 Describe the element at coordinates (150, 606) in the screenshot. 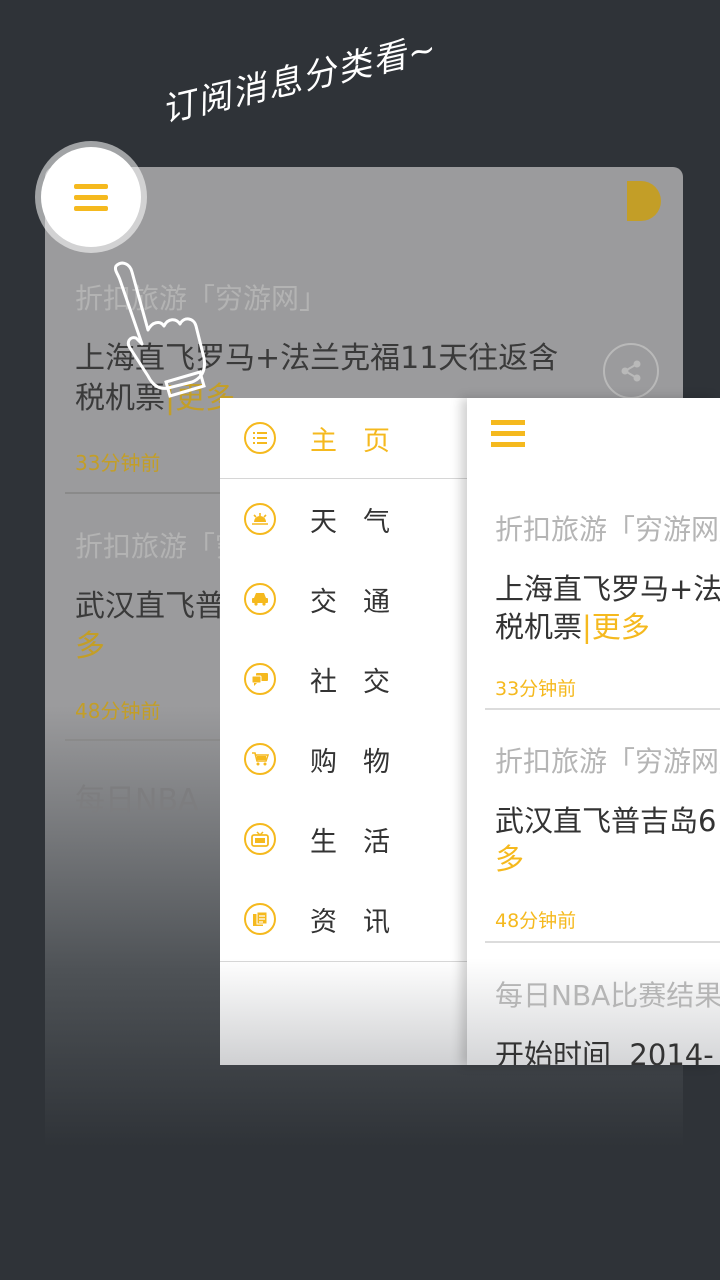

I see `bg-item-title-line1: 武汉直飞普` at that location.